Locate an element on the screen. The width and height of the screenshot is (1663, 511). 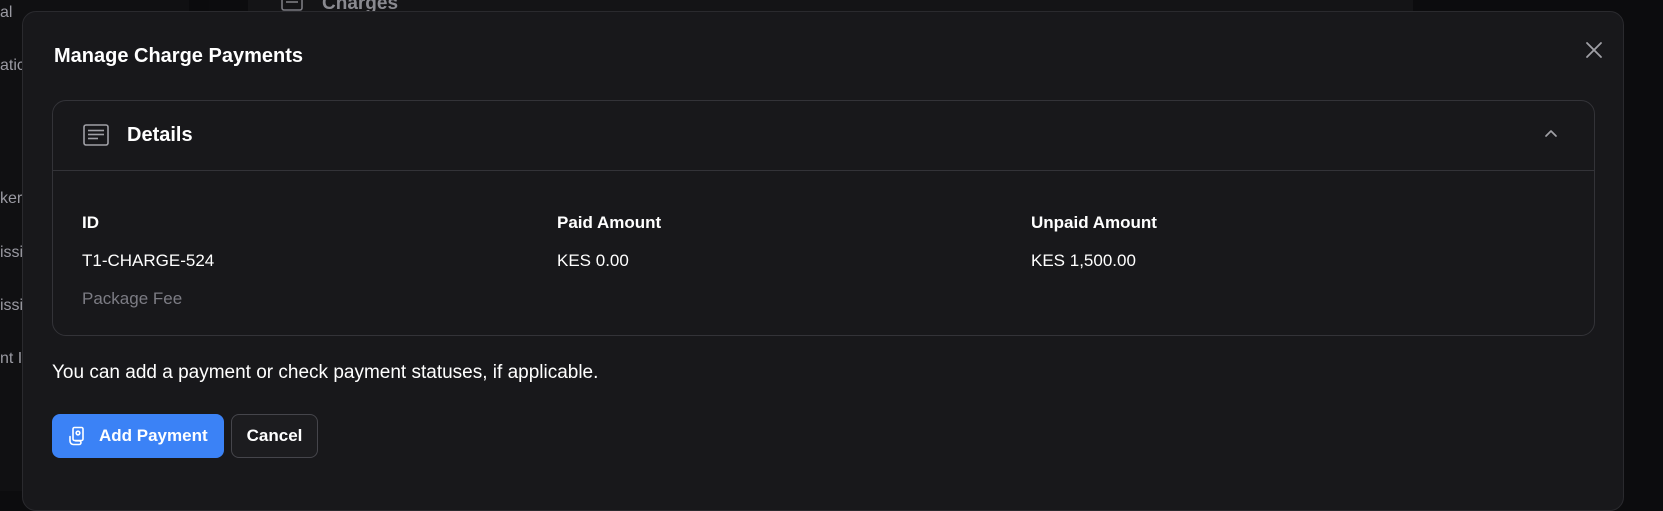
details-accordion-header: Details is located at coordinates (823, 136).